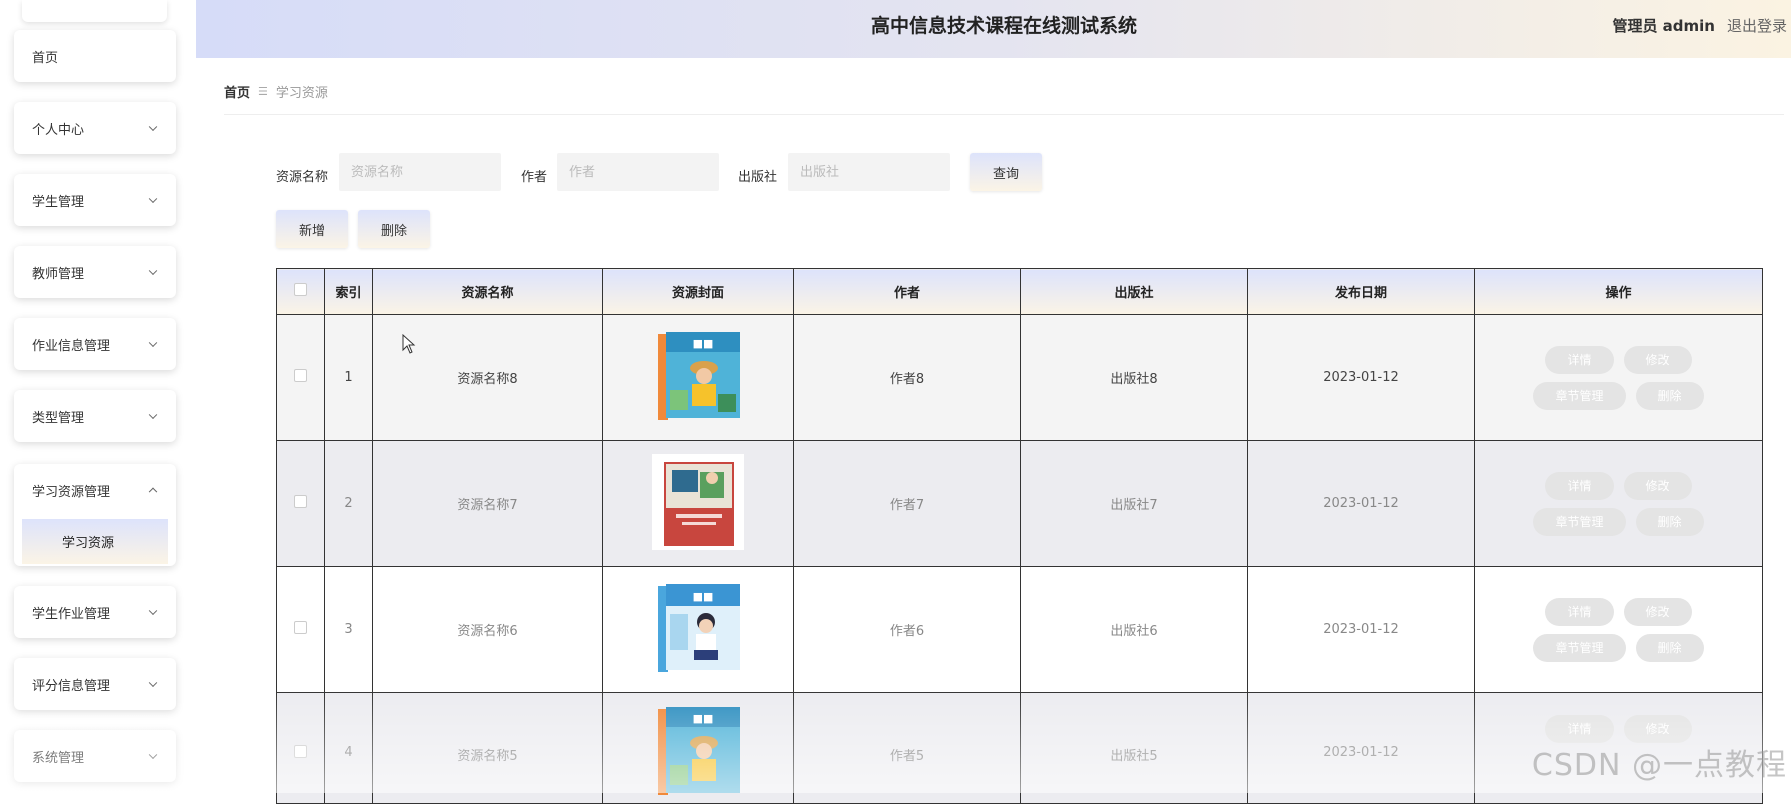  Describe the element at coordinates (348, 629) in the screenshot. I see `index-cell: 3` at that location.